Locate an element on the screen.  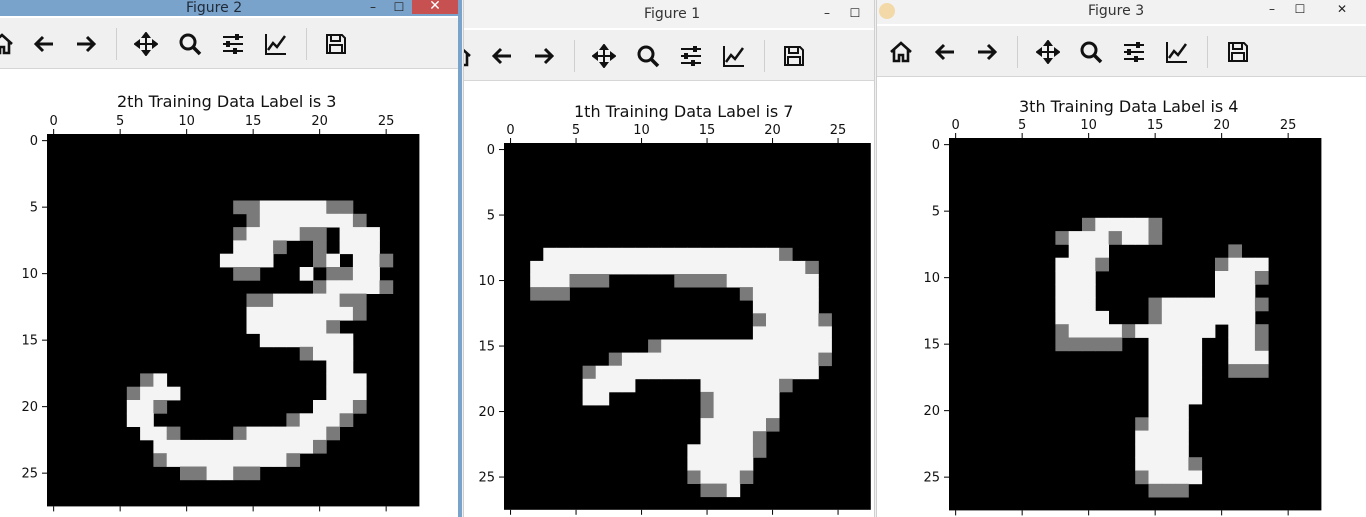
x-tick-label: 10 is located at coordinates (641, 130).